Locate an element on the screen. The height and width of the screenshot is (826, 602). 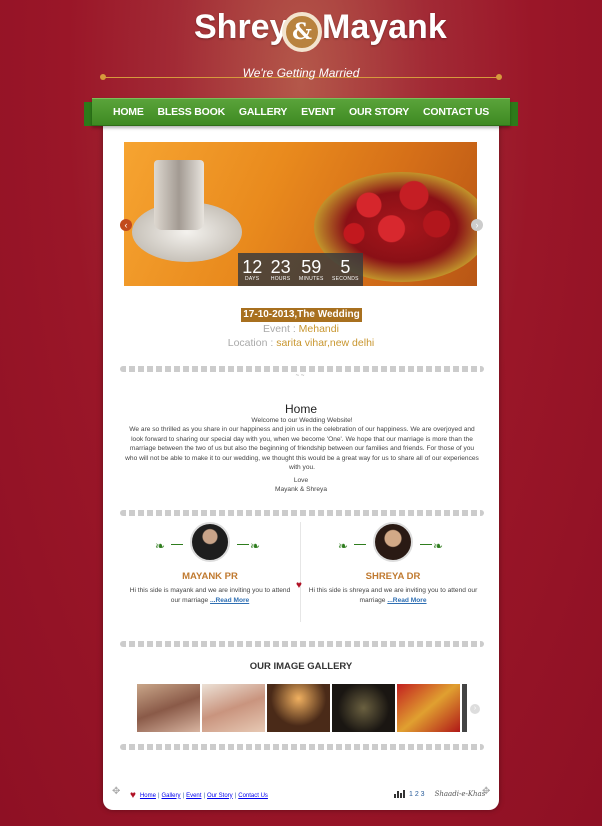
bride-name-label: SHREYA DR is located at coordinates (393, 576).